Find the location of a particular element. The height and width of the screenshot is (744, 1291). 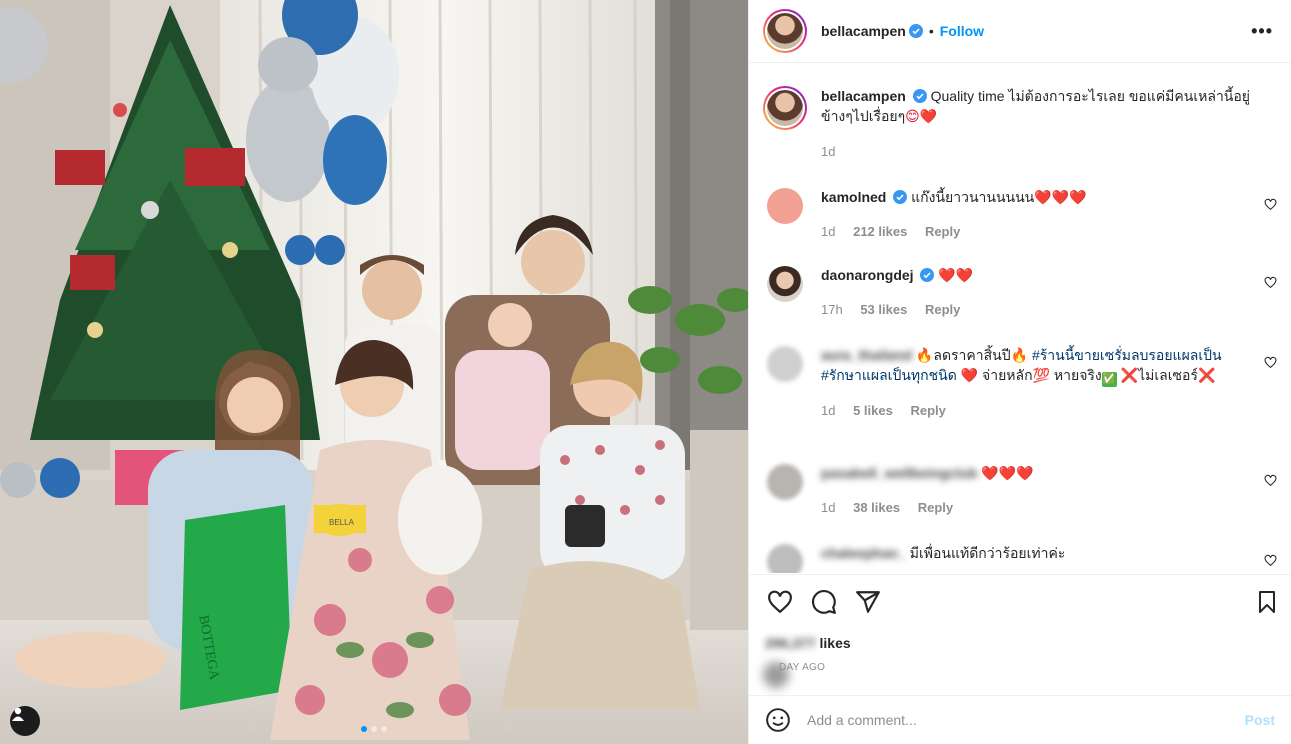

comment-likes: 53 likes is located at coordinates (883, 309).